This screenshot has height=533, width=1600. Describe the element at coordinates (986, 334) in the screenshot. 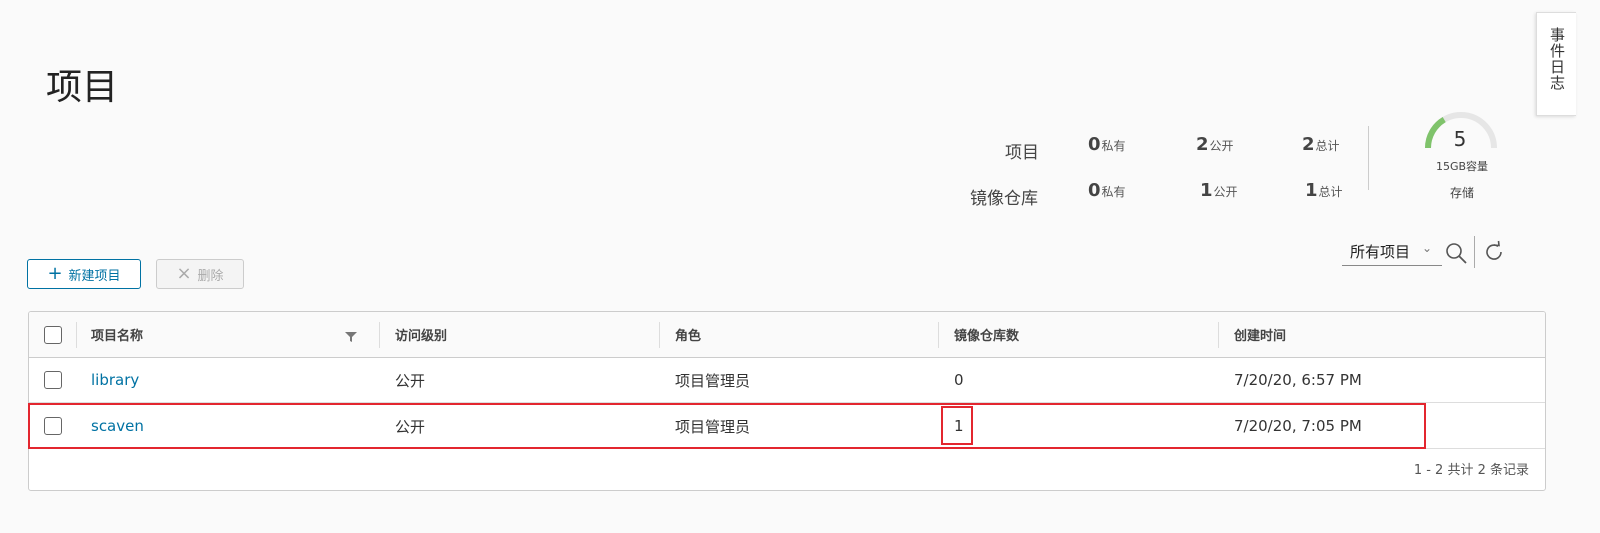

I see `column-header-repo-count: 镜像仓库数` at that location.